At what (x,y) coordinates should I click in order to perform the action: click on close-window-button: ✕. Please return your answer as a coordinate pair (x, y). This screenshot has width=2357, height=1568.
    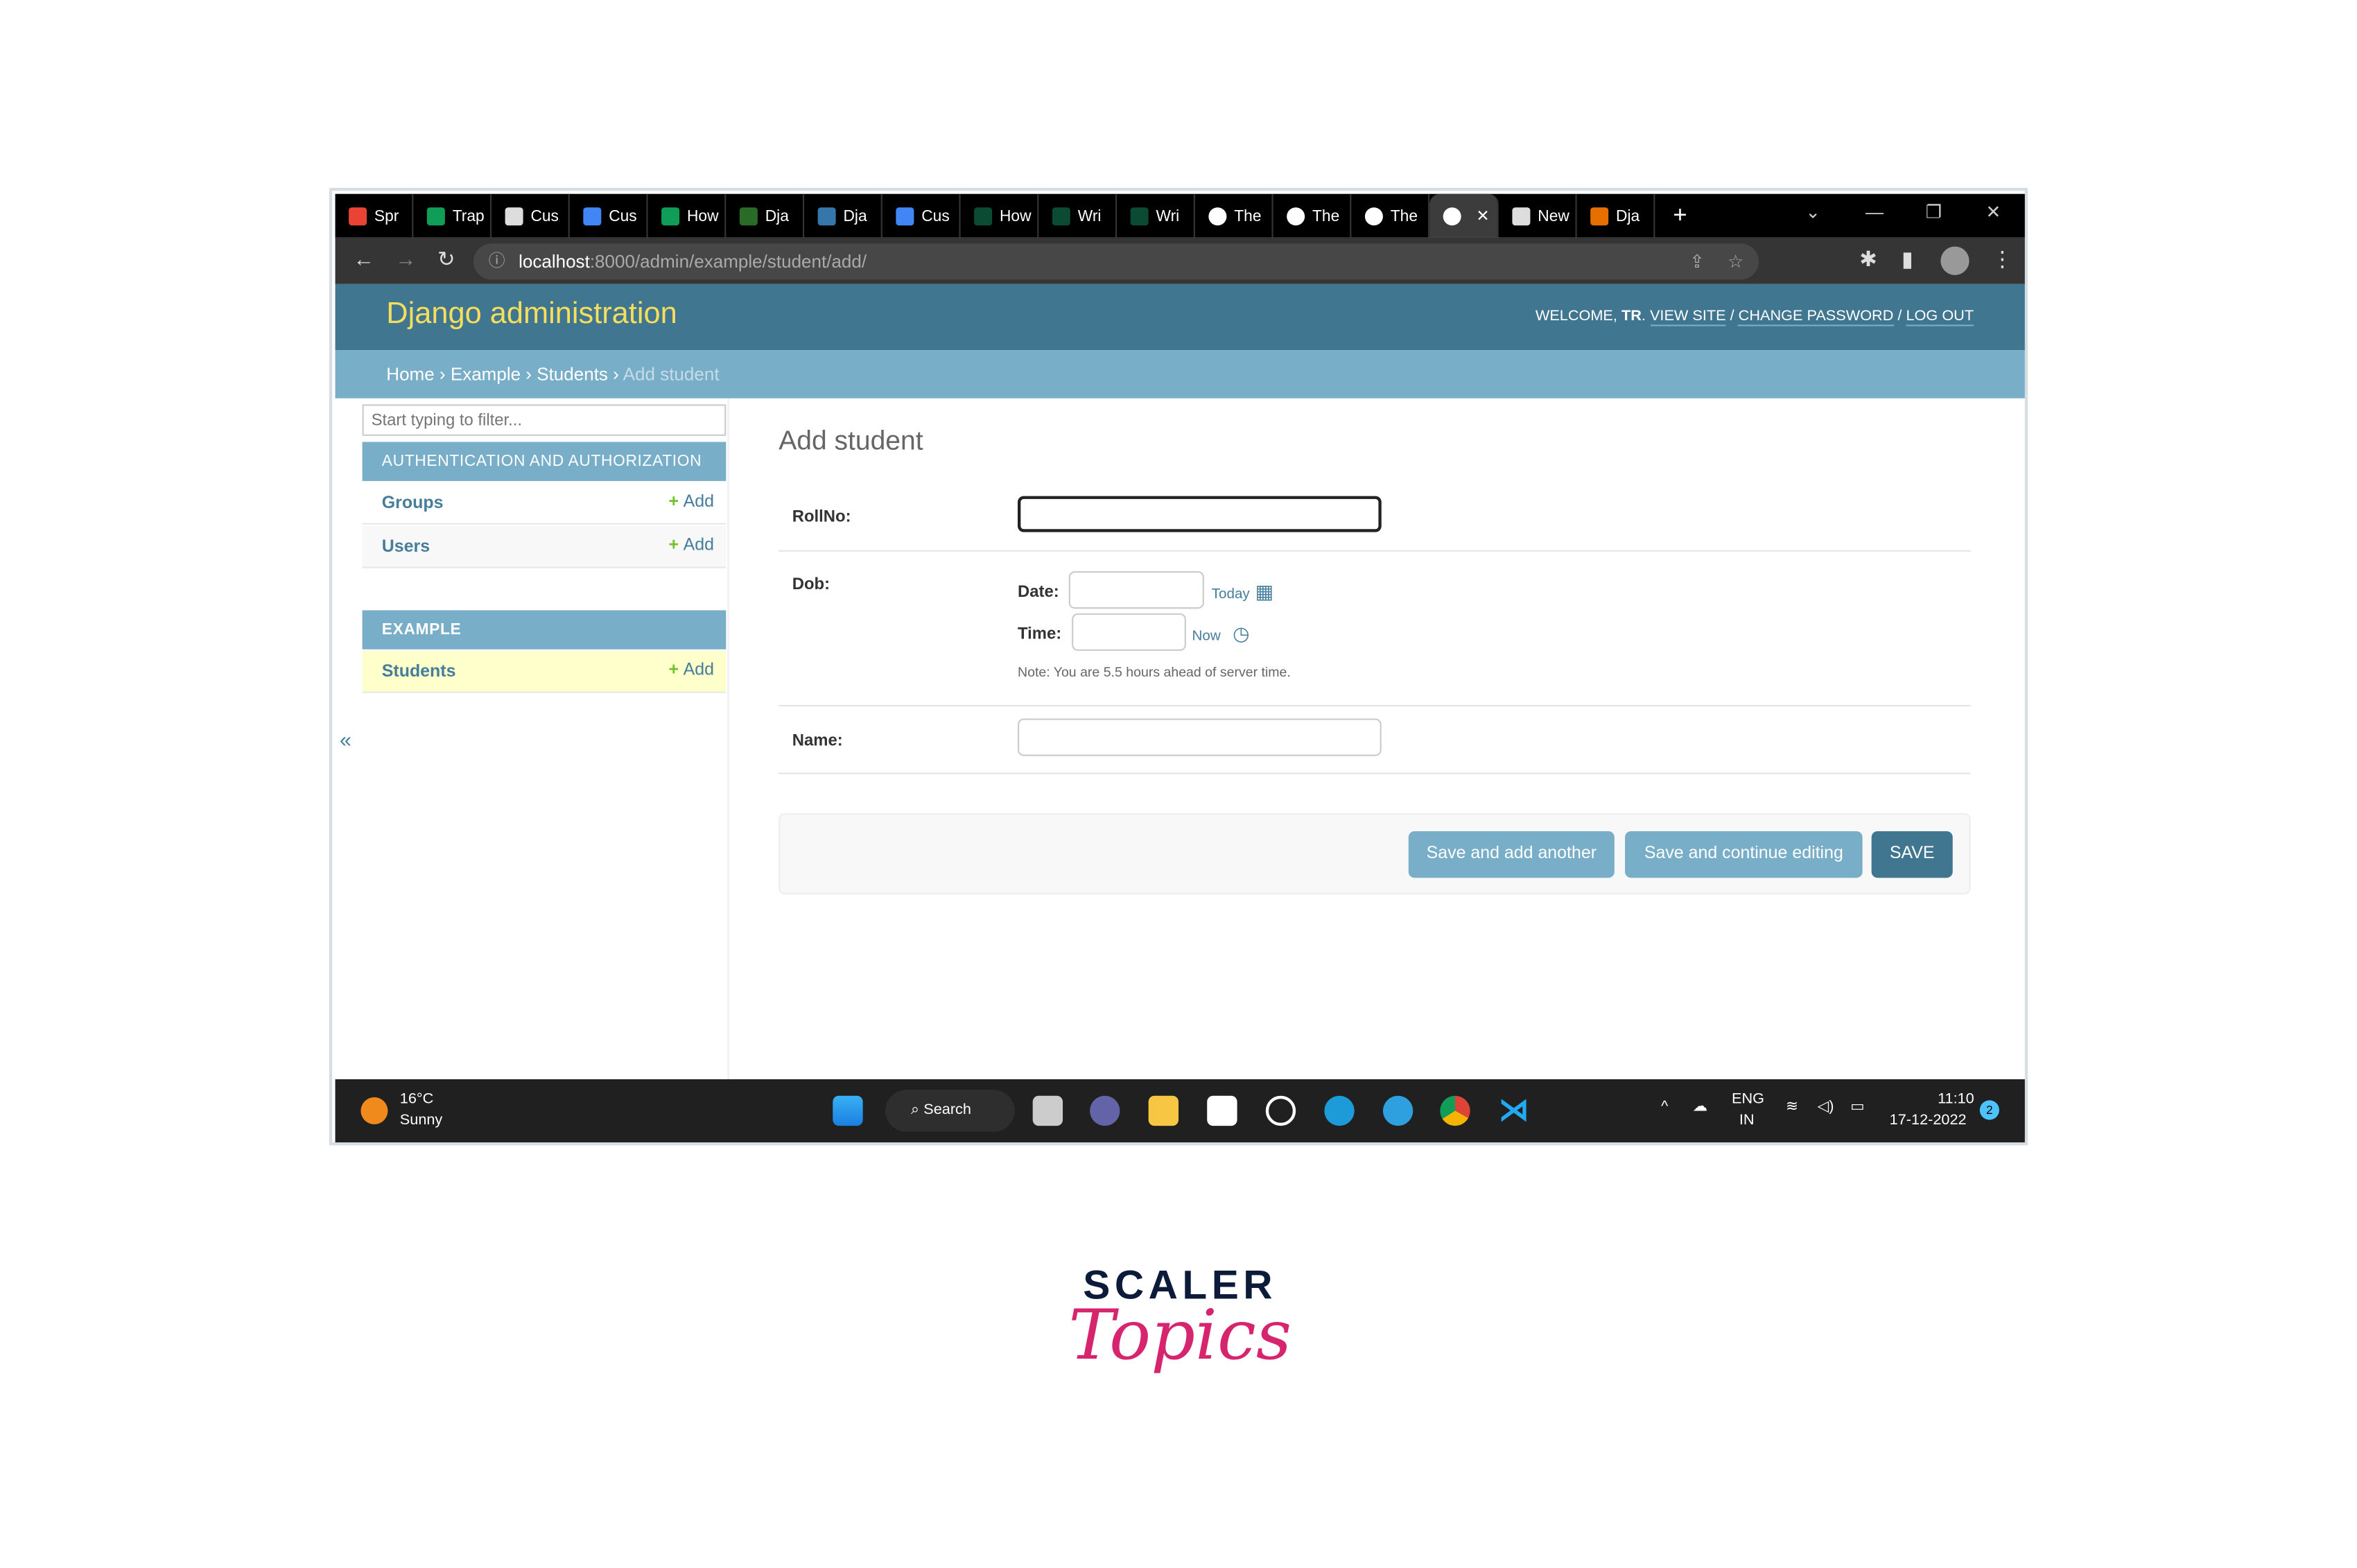
    Looking at the image, I should click on (1993, 212).